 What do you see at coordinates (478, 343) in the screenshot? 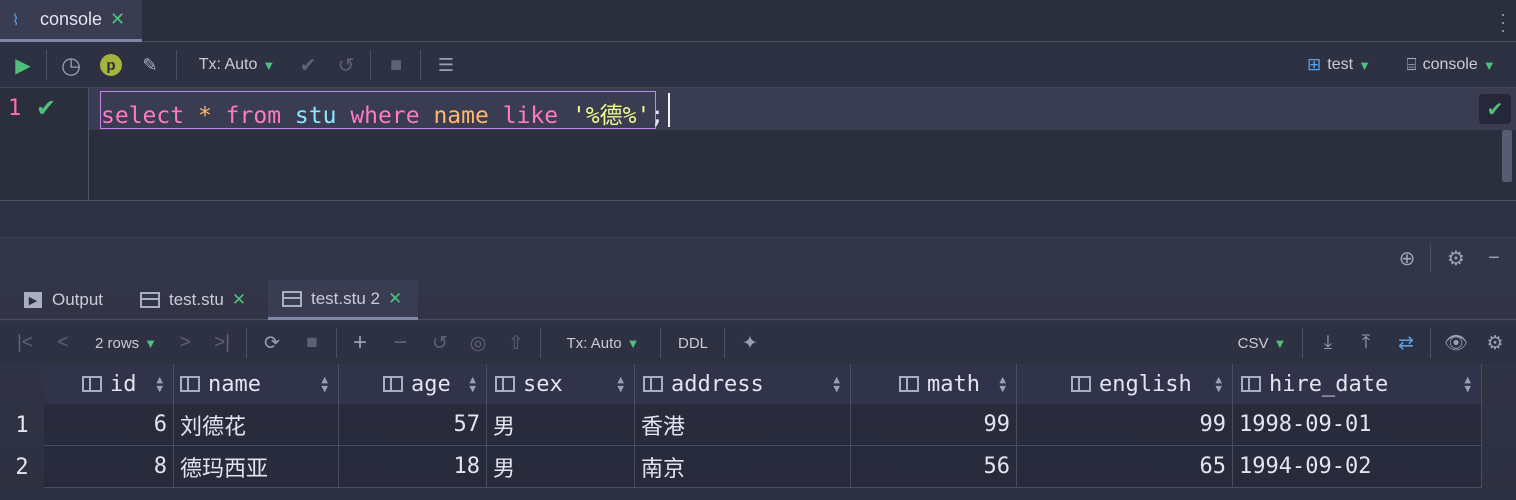
I see `preview-changes-icon: ◎` at bounding box center [478, 343].